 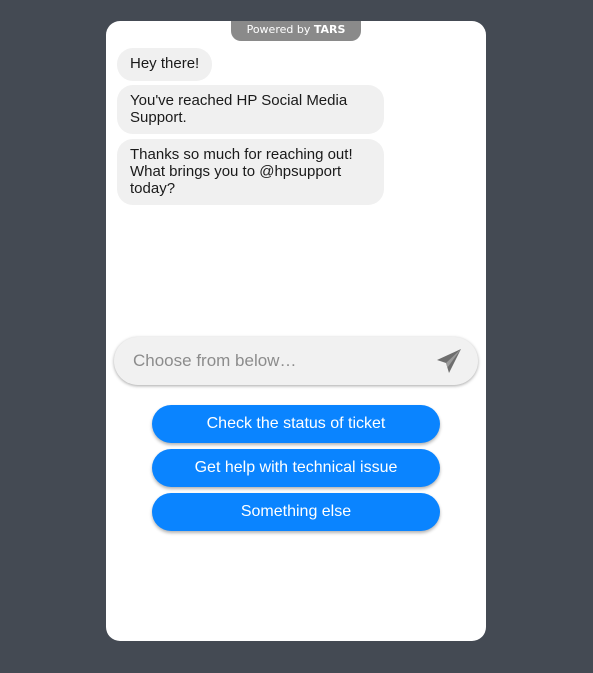 What do you see at coordinates (250, 109) in the screenshot?
I see `bot-message: You've reached HP Social Media Support.` at bounding box center [250, 109].